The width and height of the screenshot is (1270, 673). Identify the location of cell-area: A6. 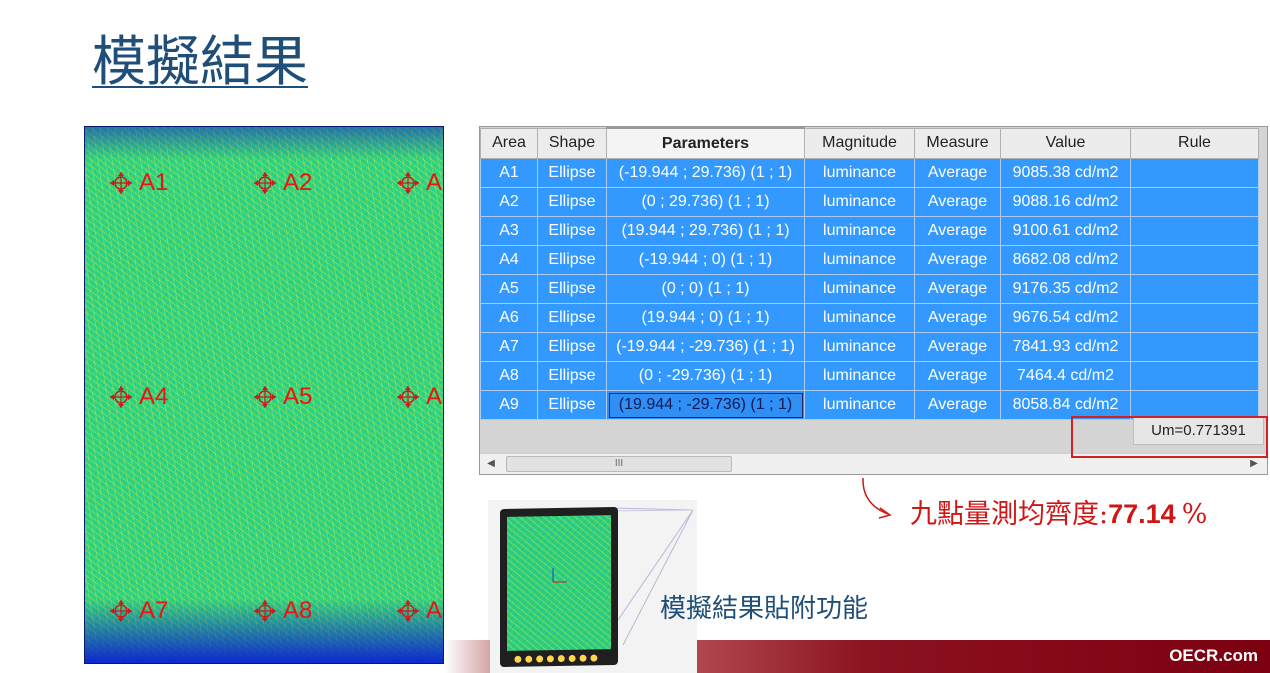
(509, 318).